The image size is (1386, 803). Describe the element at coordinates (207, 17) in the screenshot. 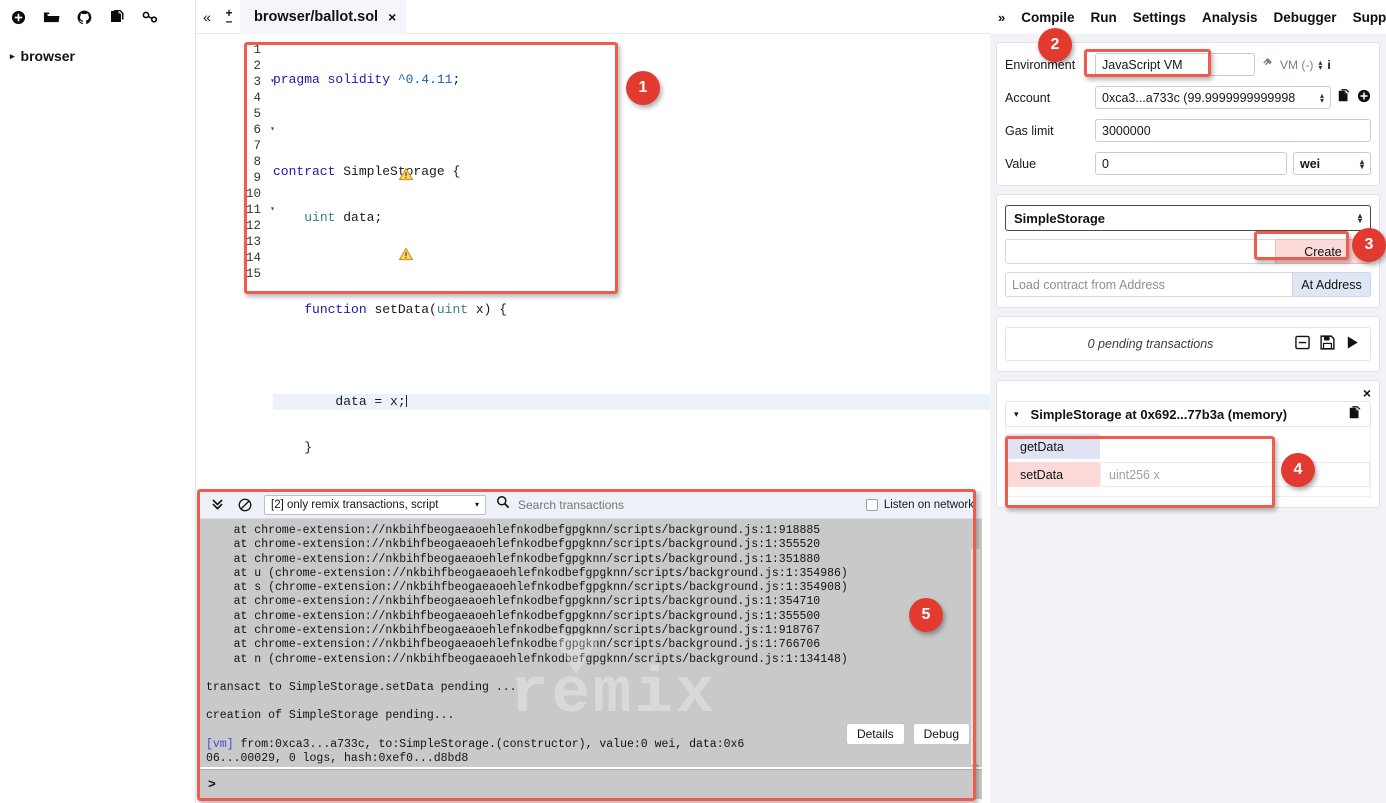

I see `collapse-panel-icon: «` at that location.